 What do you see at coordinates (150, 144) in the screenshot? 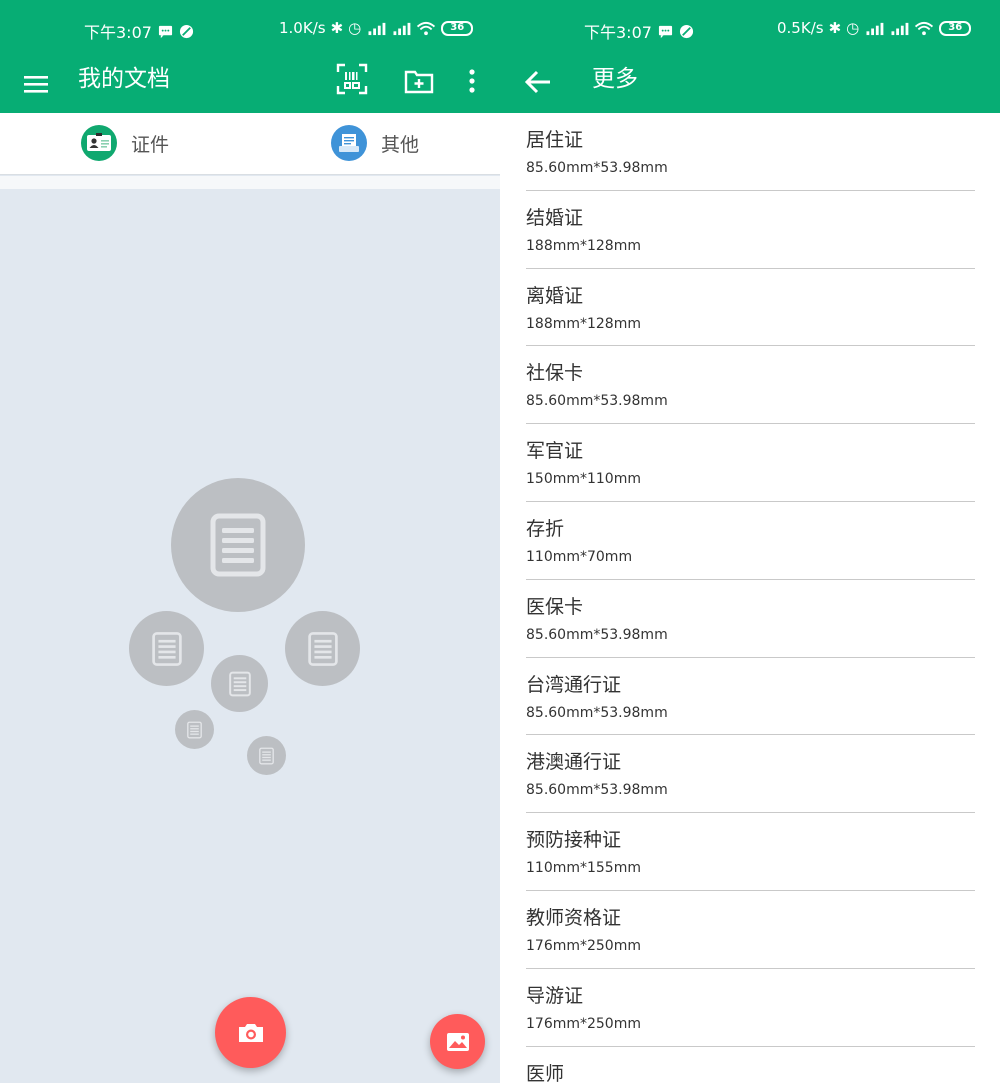
I see `tab-label: 证件` at bounding box center [150, 144].